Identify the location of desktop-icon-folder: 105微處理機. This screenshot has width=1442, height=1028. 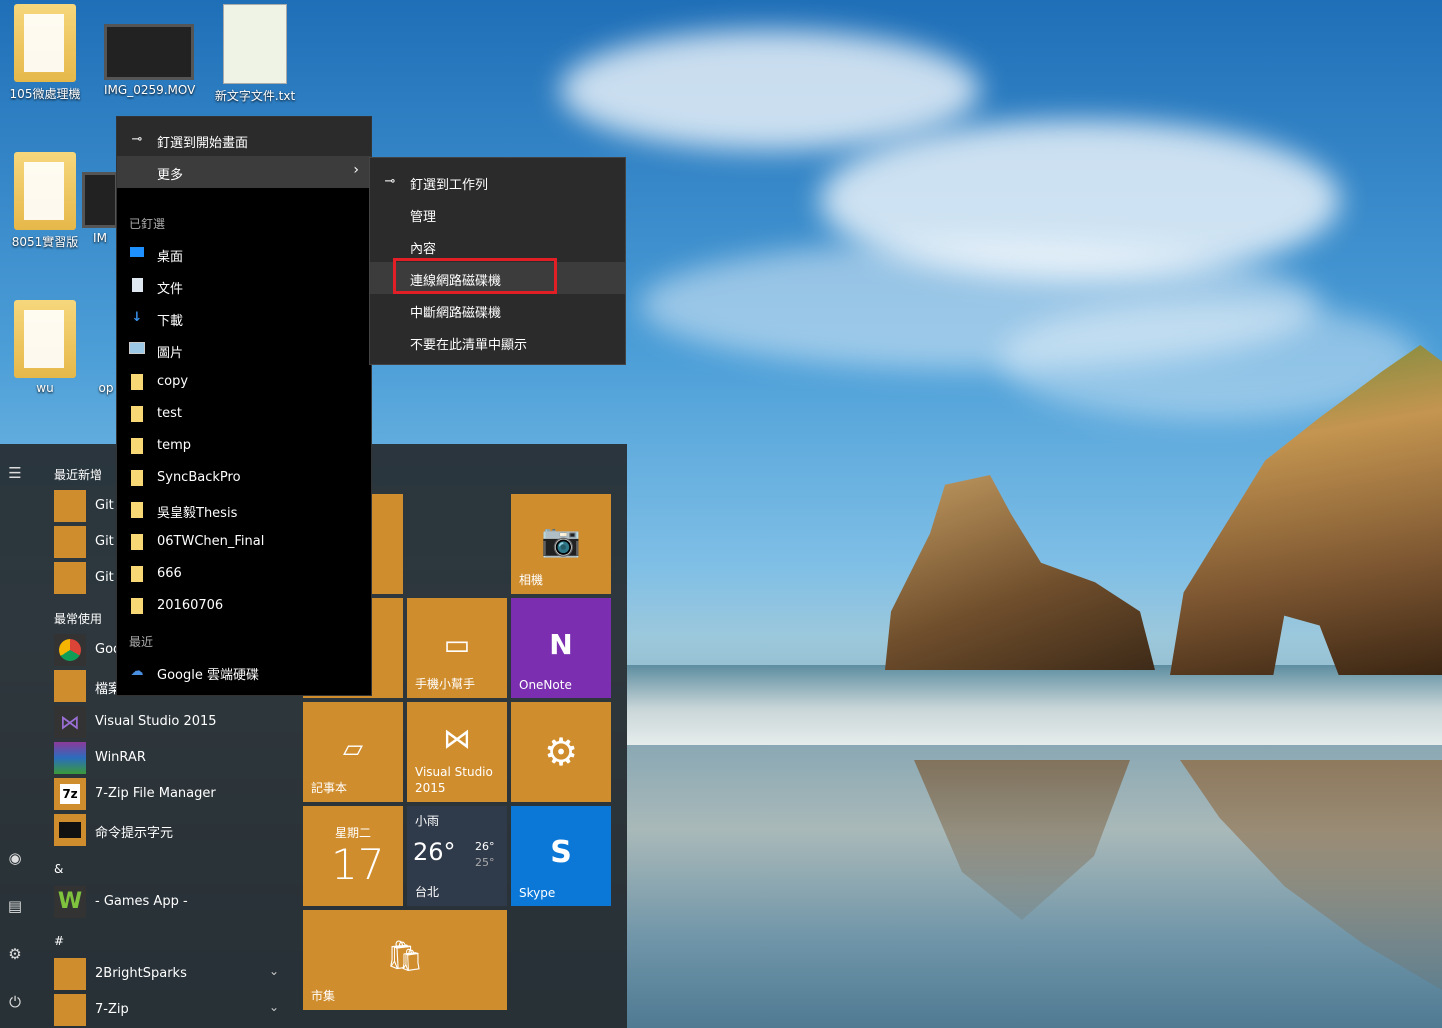
(45, 53).